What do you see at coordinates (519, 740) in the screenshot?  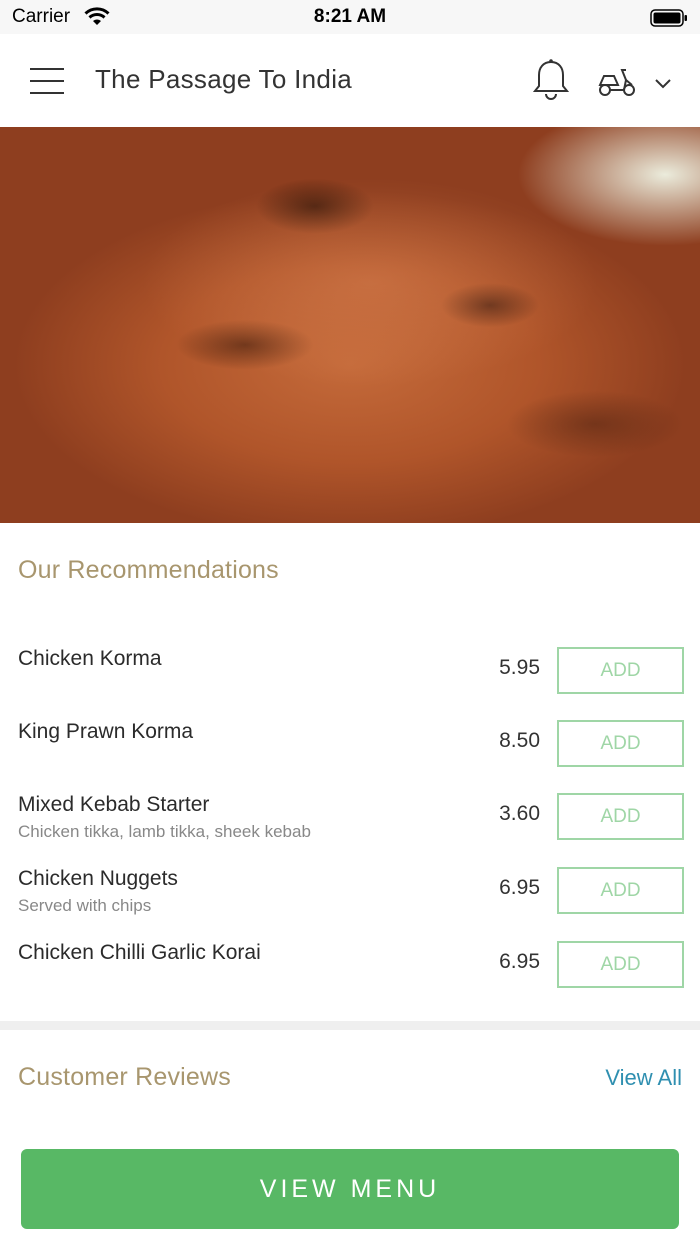 I see `item-price: 8.50` at bounding box center [519, 740].